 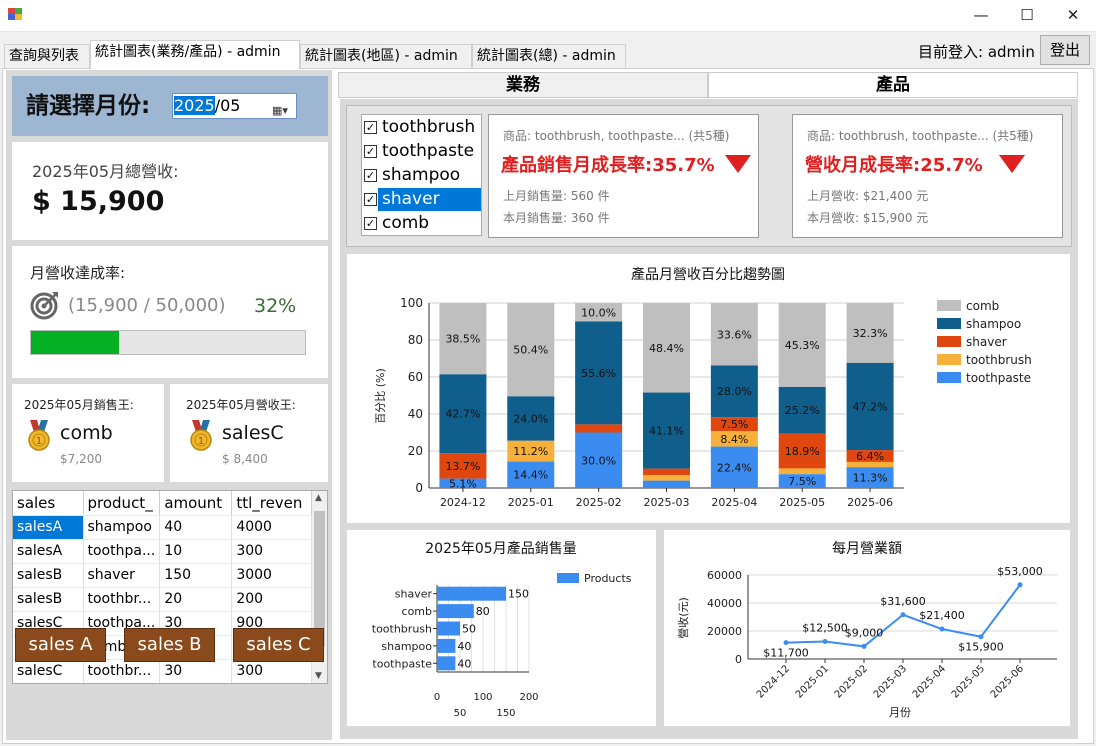 I want to click on column-header-sales: sales, so click(x=48, y=503).